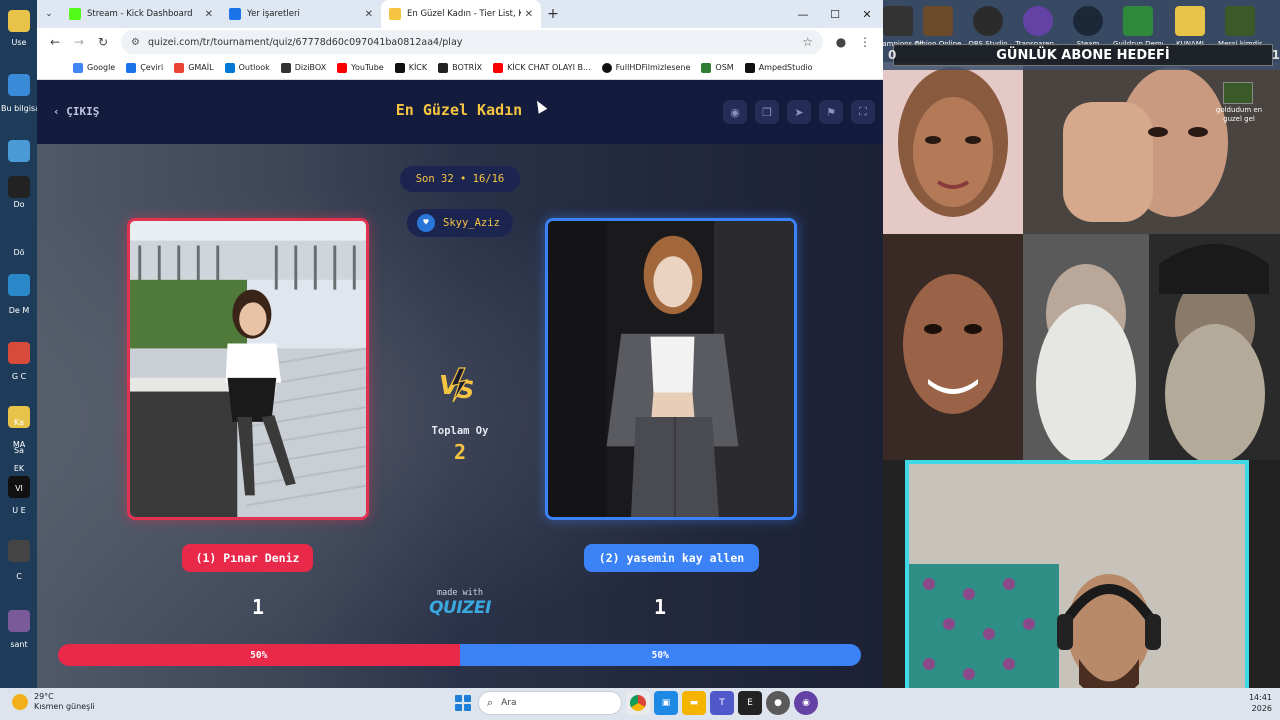 The image size is (1280, 720). What do you see at coordinates (258, 607) in the screenshot?
I see `left-vote-count: 1` at bounding box center [258, 607].